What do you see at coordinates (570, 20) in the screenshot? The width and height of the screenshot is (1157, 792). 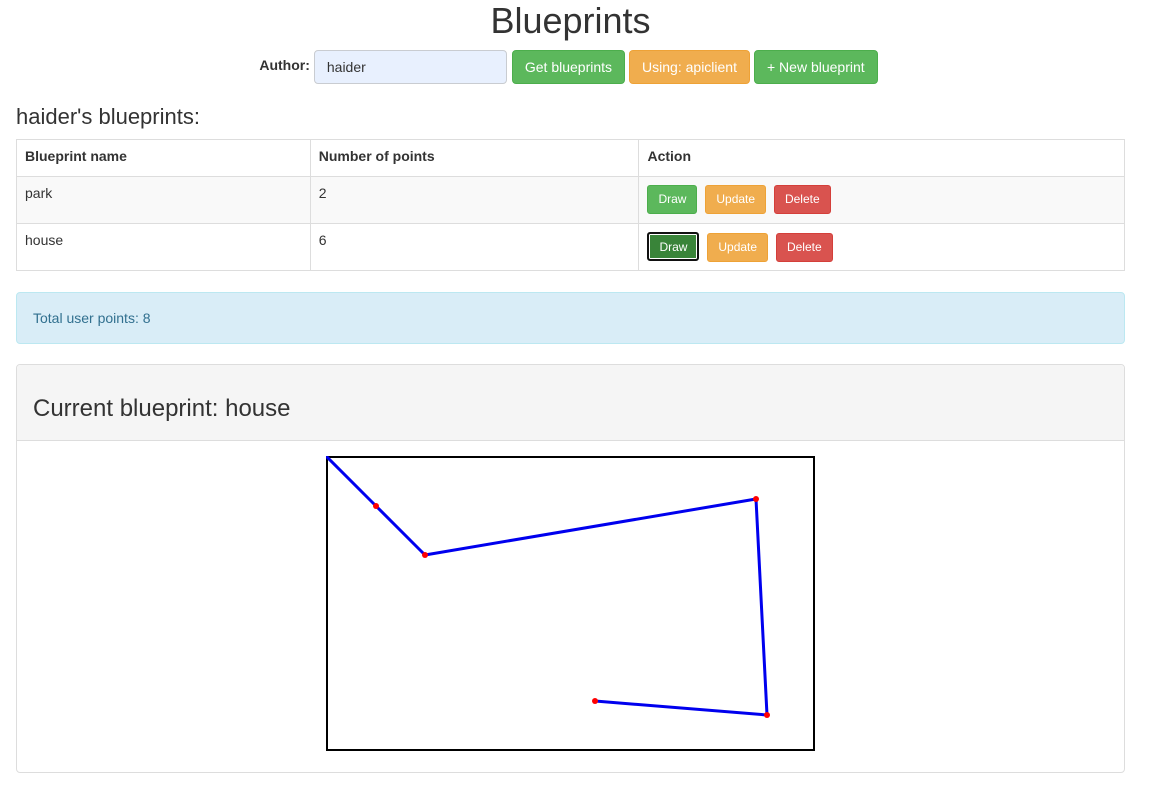 I see `page-title: Blueprints` at bounding box center [570, 20].